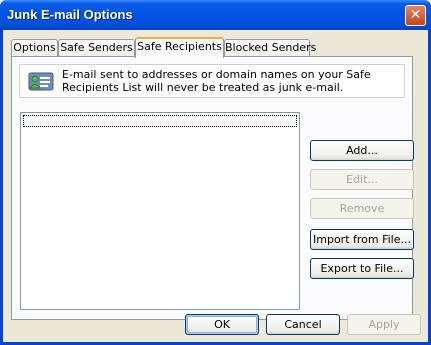  Describe the element at coordinates (160, 121) in the screenshot. I see `list-focus-row` at that location.